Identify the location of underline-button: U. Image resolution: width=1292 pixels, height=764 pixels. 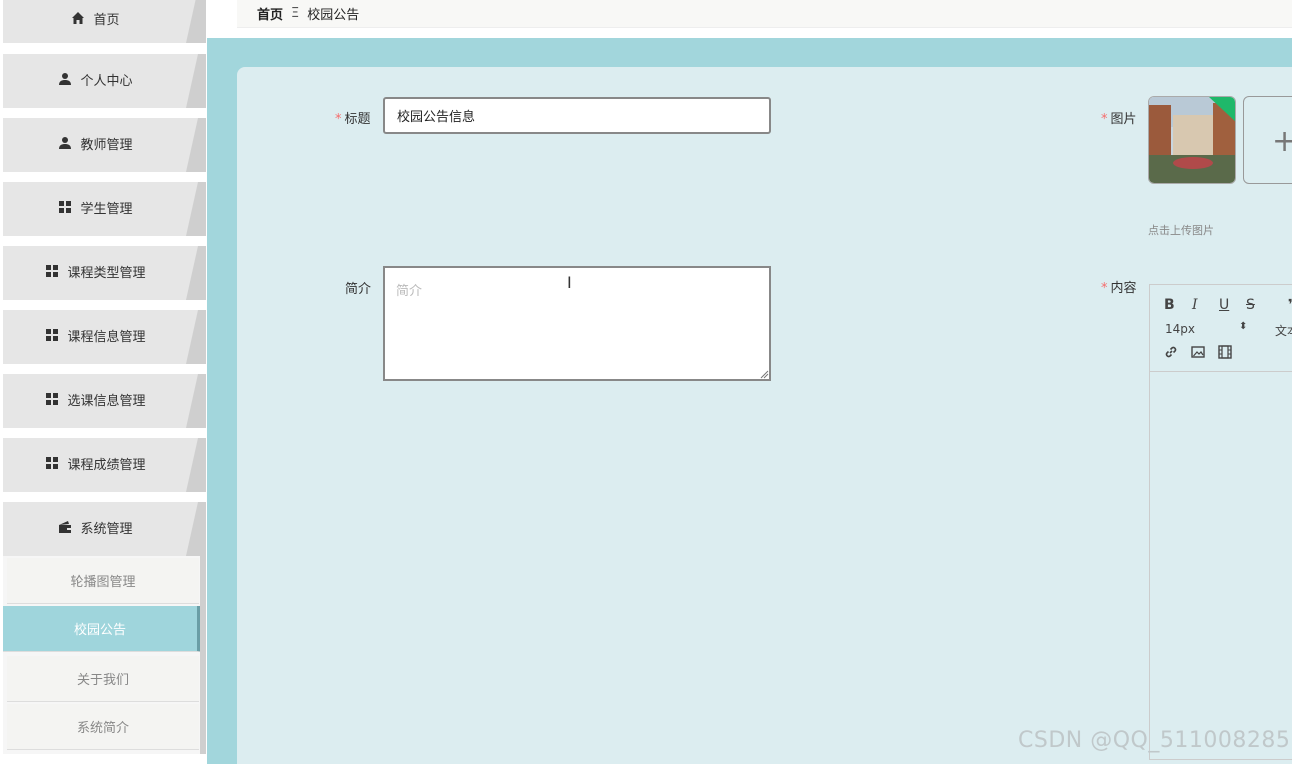
(1224, 305).